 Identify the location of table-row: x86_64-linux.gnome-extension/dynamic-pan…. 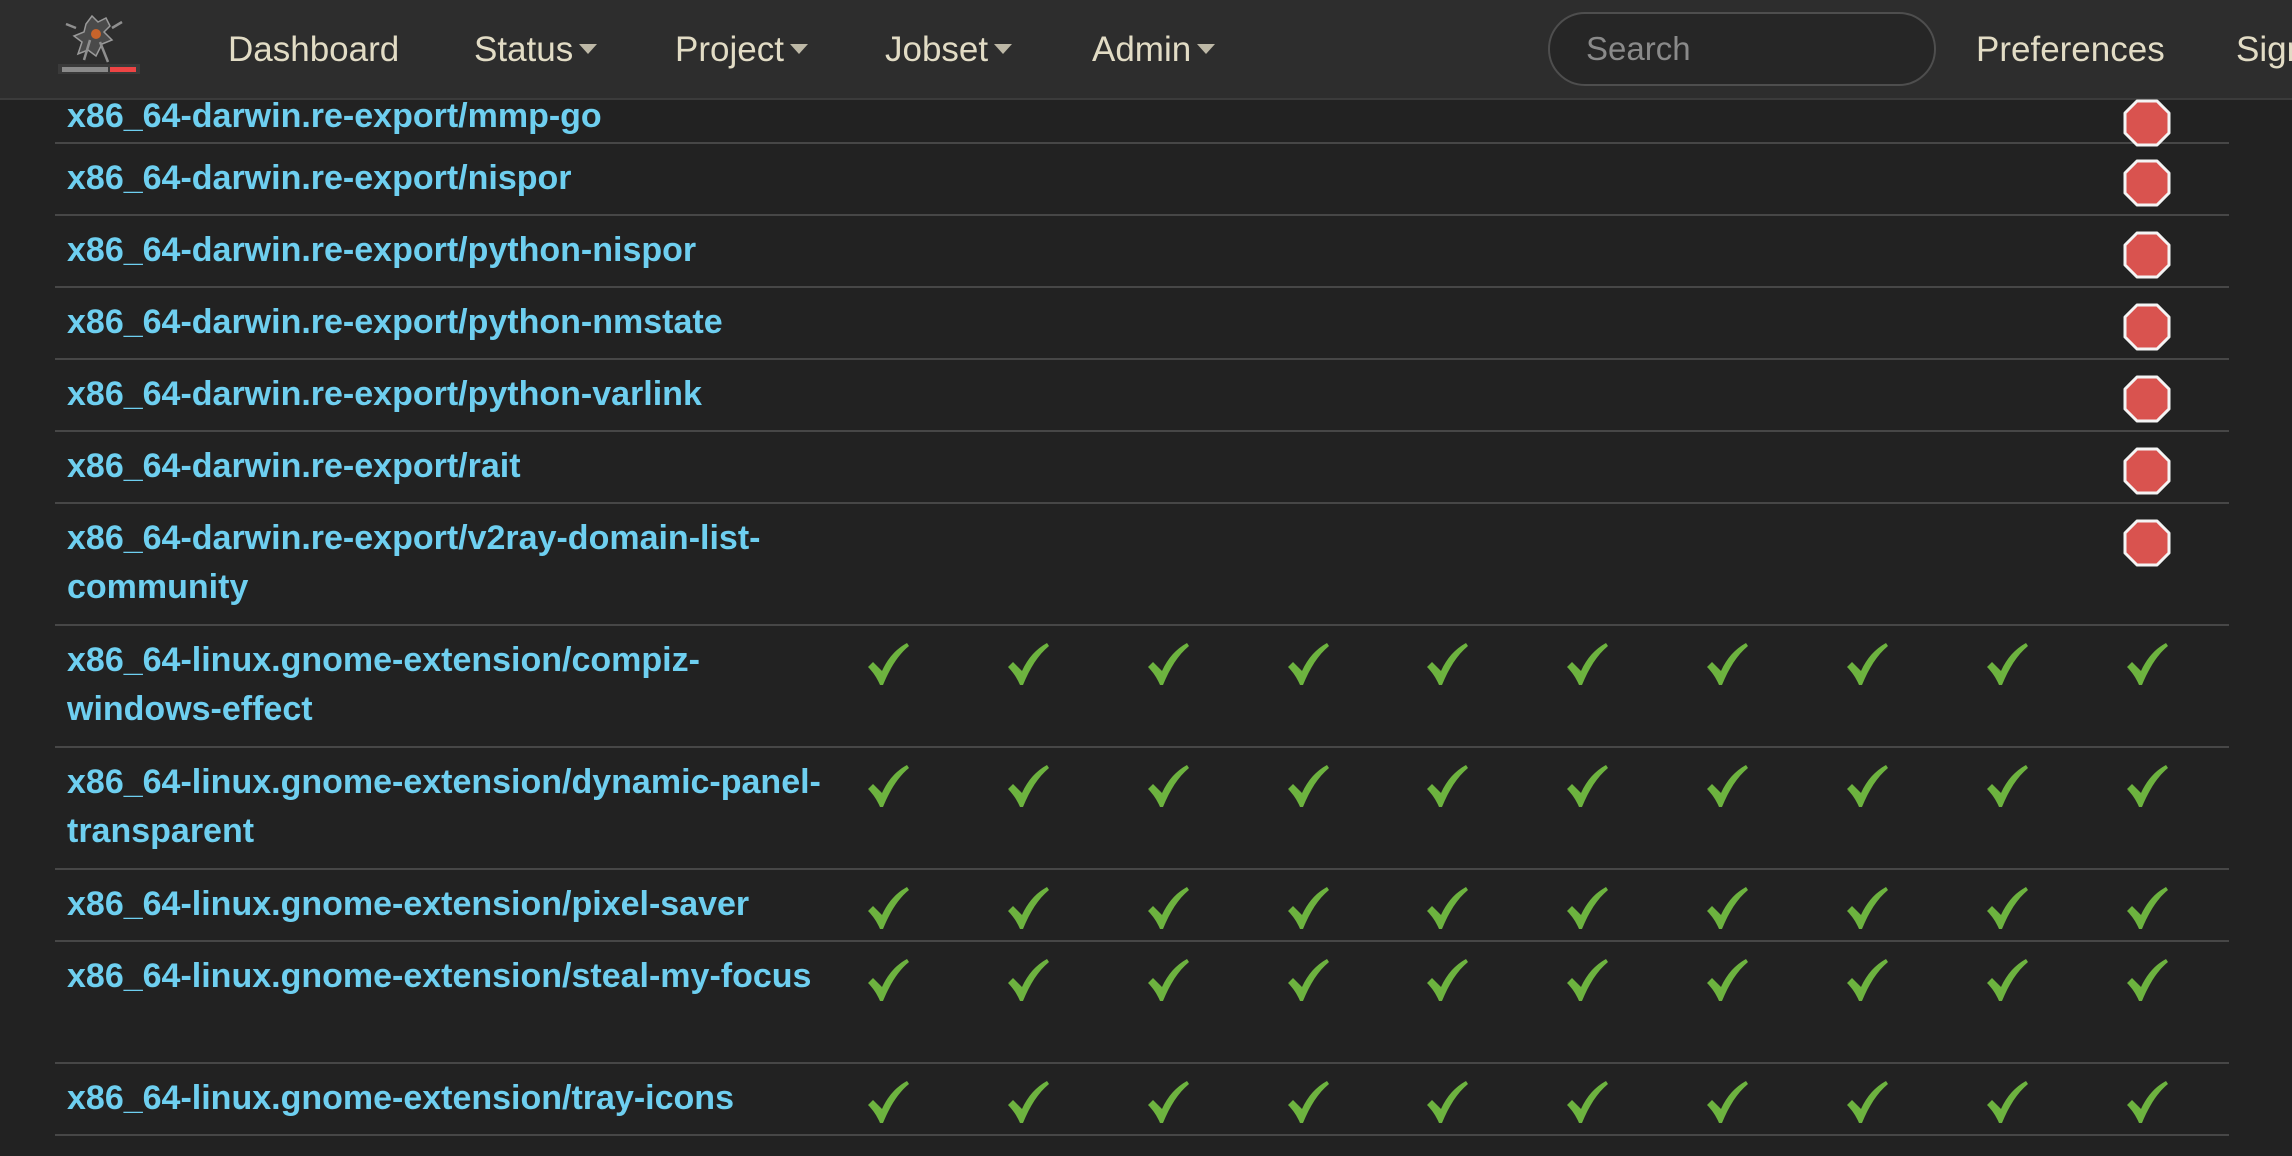
(1142, 809).